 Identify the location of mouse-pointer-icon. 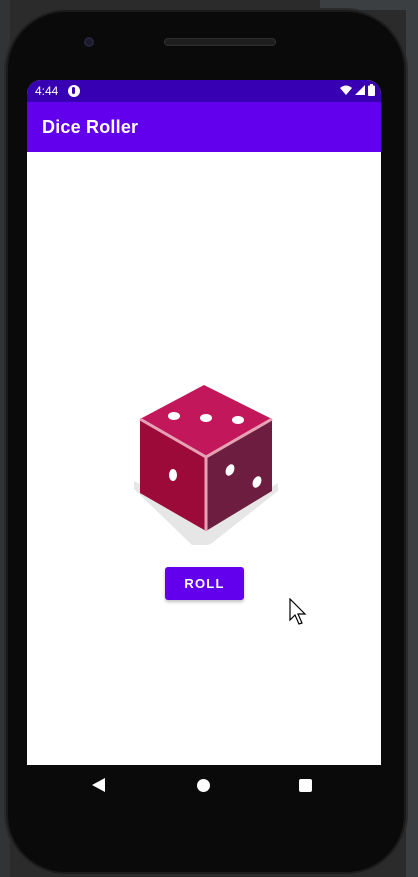
(298, 611).